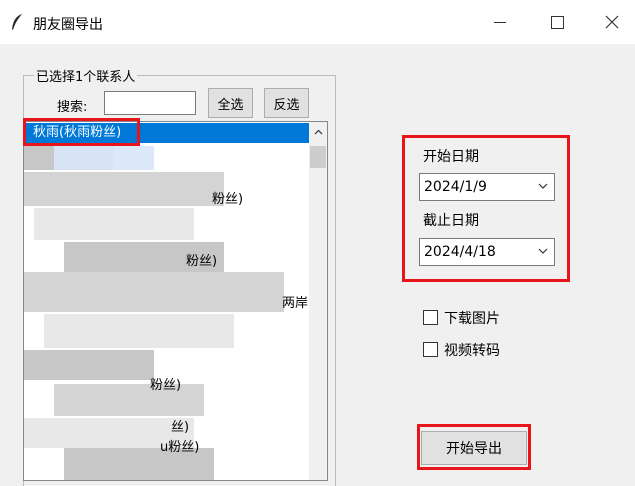 This screenshot has width=635, height=486. Describe the element at coordinates (474, 448) in the screenshot. I see `start-export-button: 开始导出` at that location.